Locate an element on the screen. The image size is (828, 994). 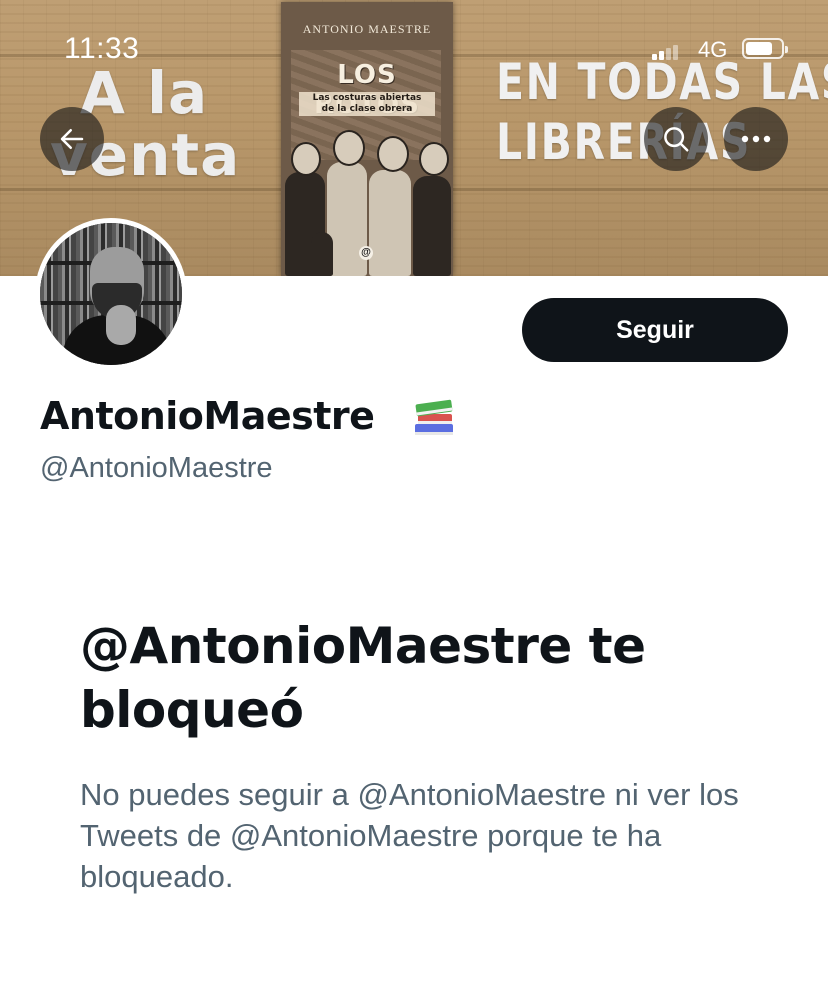
battery-icon is located at coordinates (765, 48).